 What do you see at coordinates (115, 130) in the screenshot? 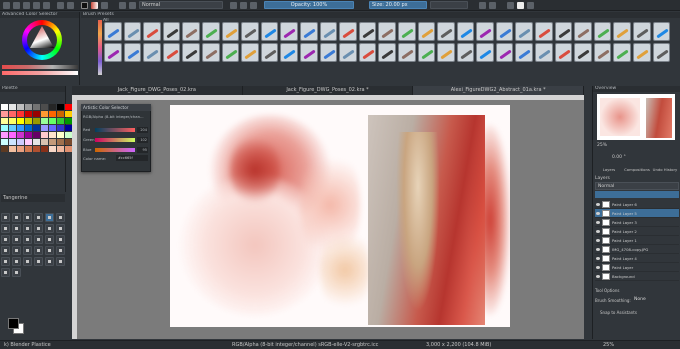
I see `red-slider` at bounding box center [115, 130].